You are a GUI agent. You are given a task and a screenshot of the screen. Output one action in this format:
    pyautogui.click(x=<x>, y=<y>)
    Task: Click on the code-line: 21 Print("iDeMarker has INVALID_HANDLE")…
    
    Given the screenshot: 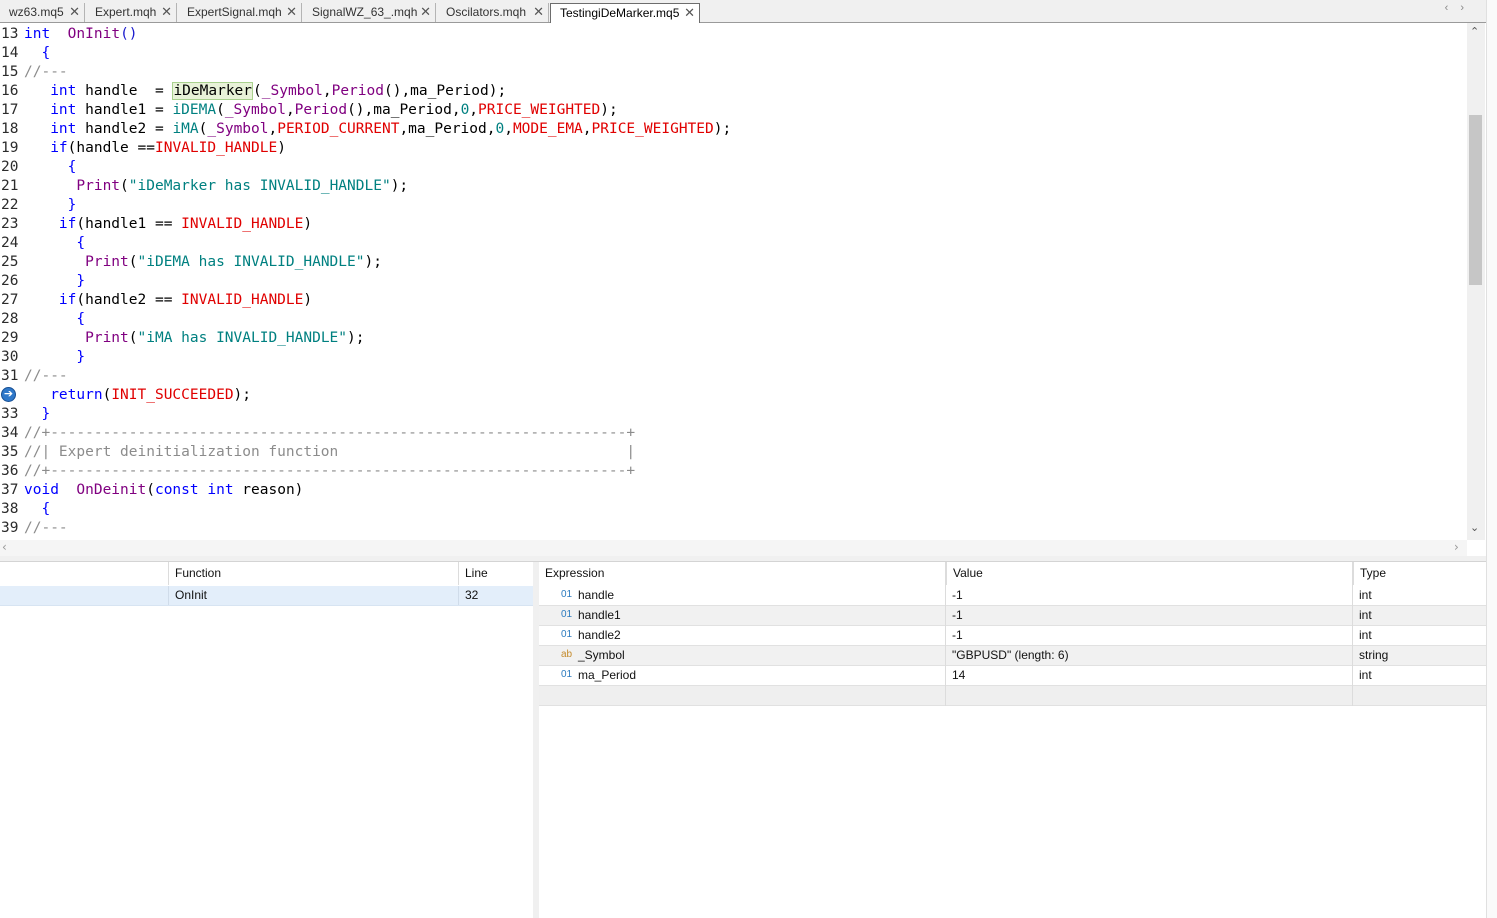 What is the action you would take?
    pyautogui.click(x=730, y=186)
    